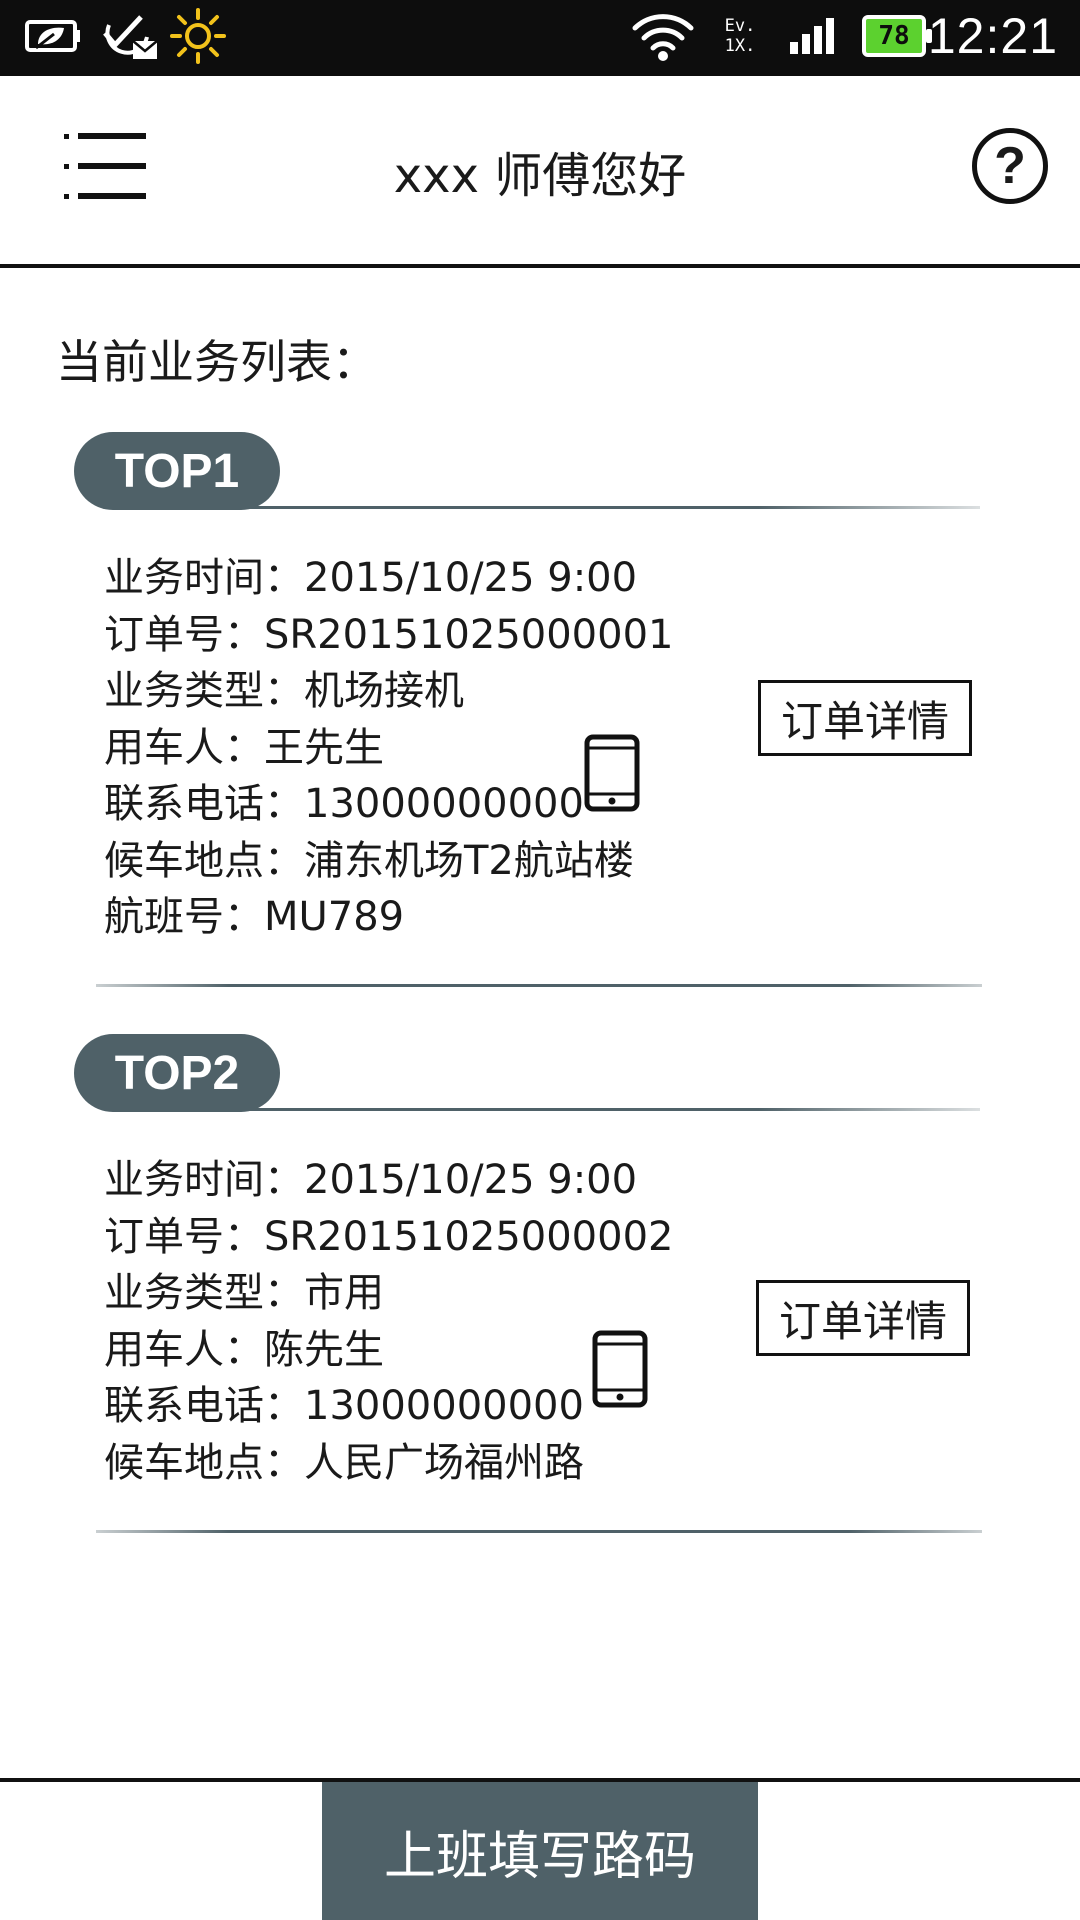 Image resolution: width=1080 pixels, height=1920 pixels. What do you see at coordinates (540, 36) in the screenshot?
I see `status-bar: Ev. 1X. 78 12:21` at bounding box center [540, 36].